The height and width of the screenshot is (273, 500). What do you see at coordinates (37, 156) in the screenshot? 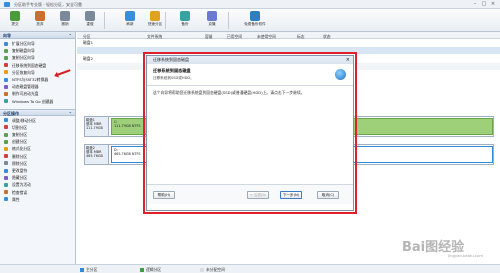
I see `sidebar-item: 删除分区` at bounding box center [37, 156].